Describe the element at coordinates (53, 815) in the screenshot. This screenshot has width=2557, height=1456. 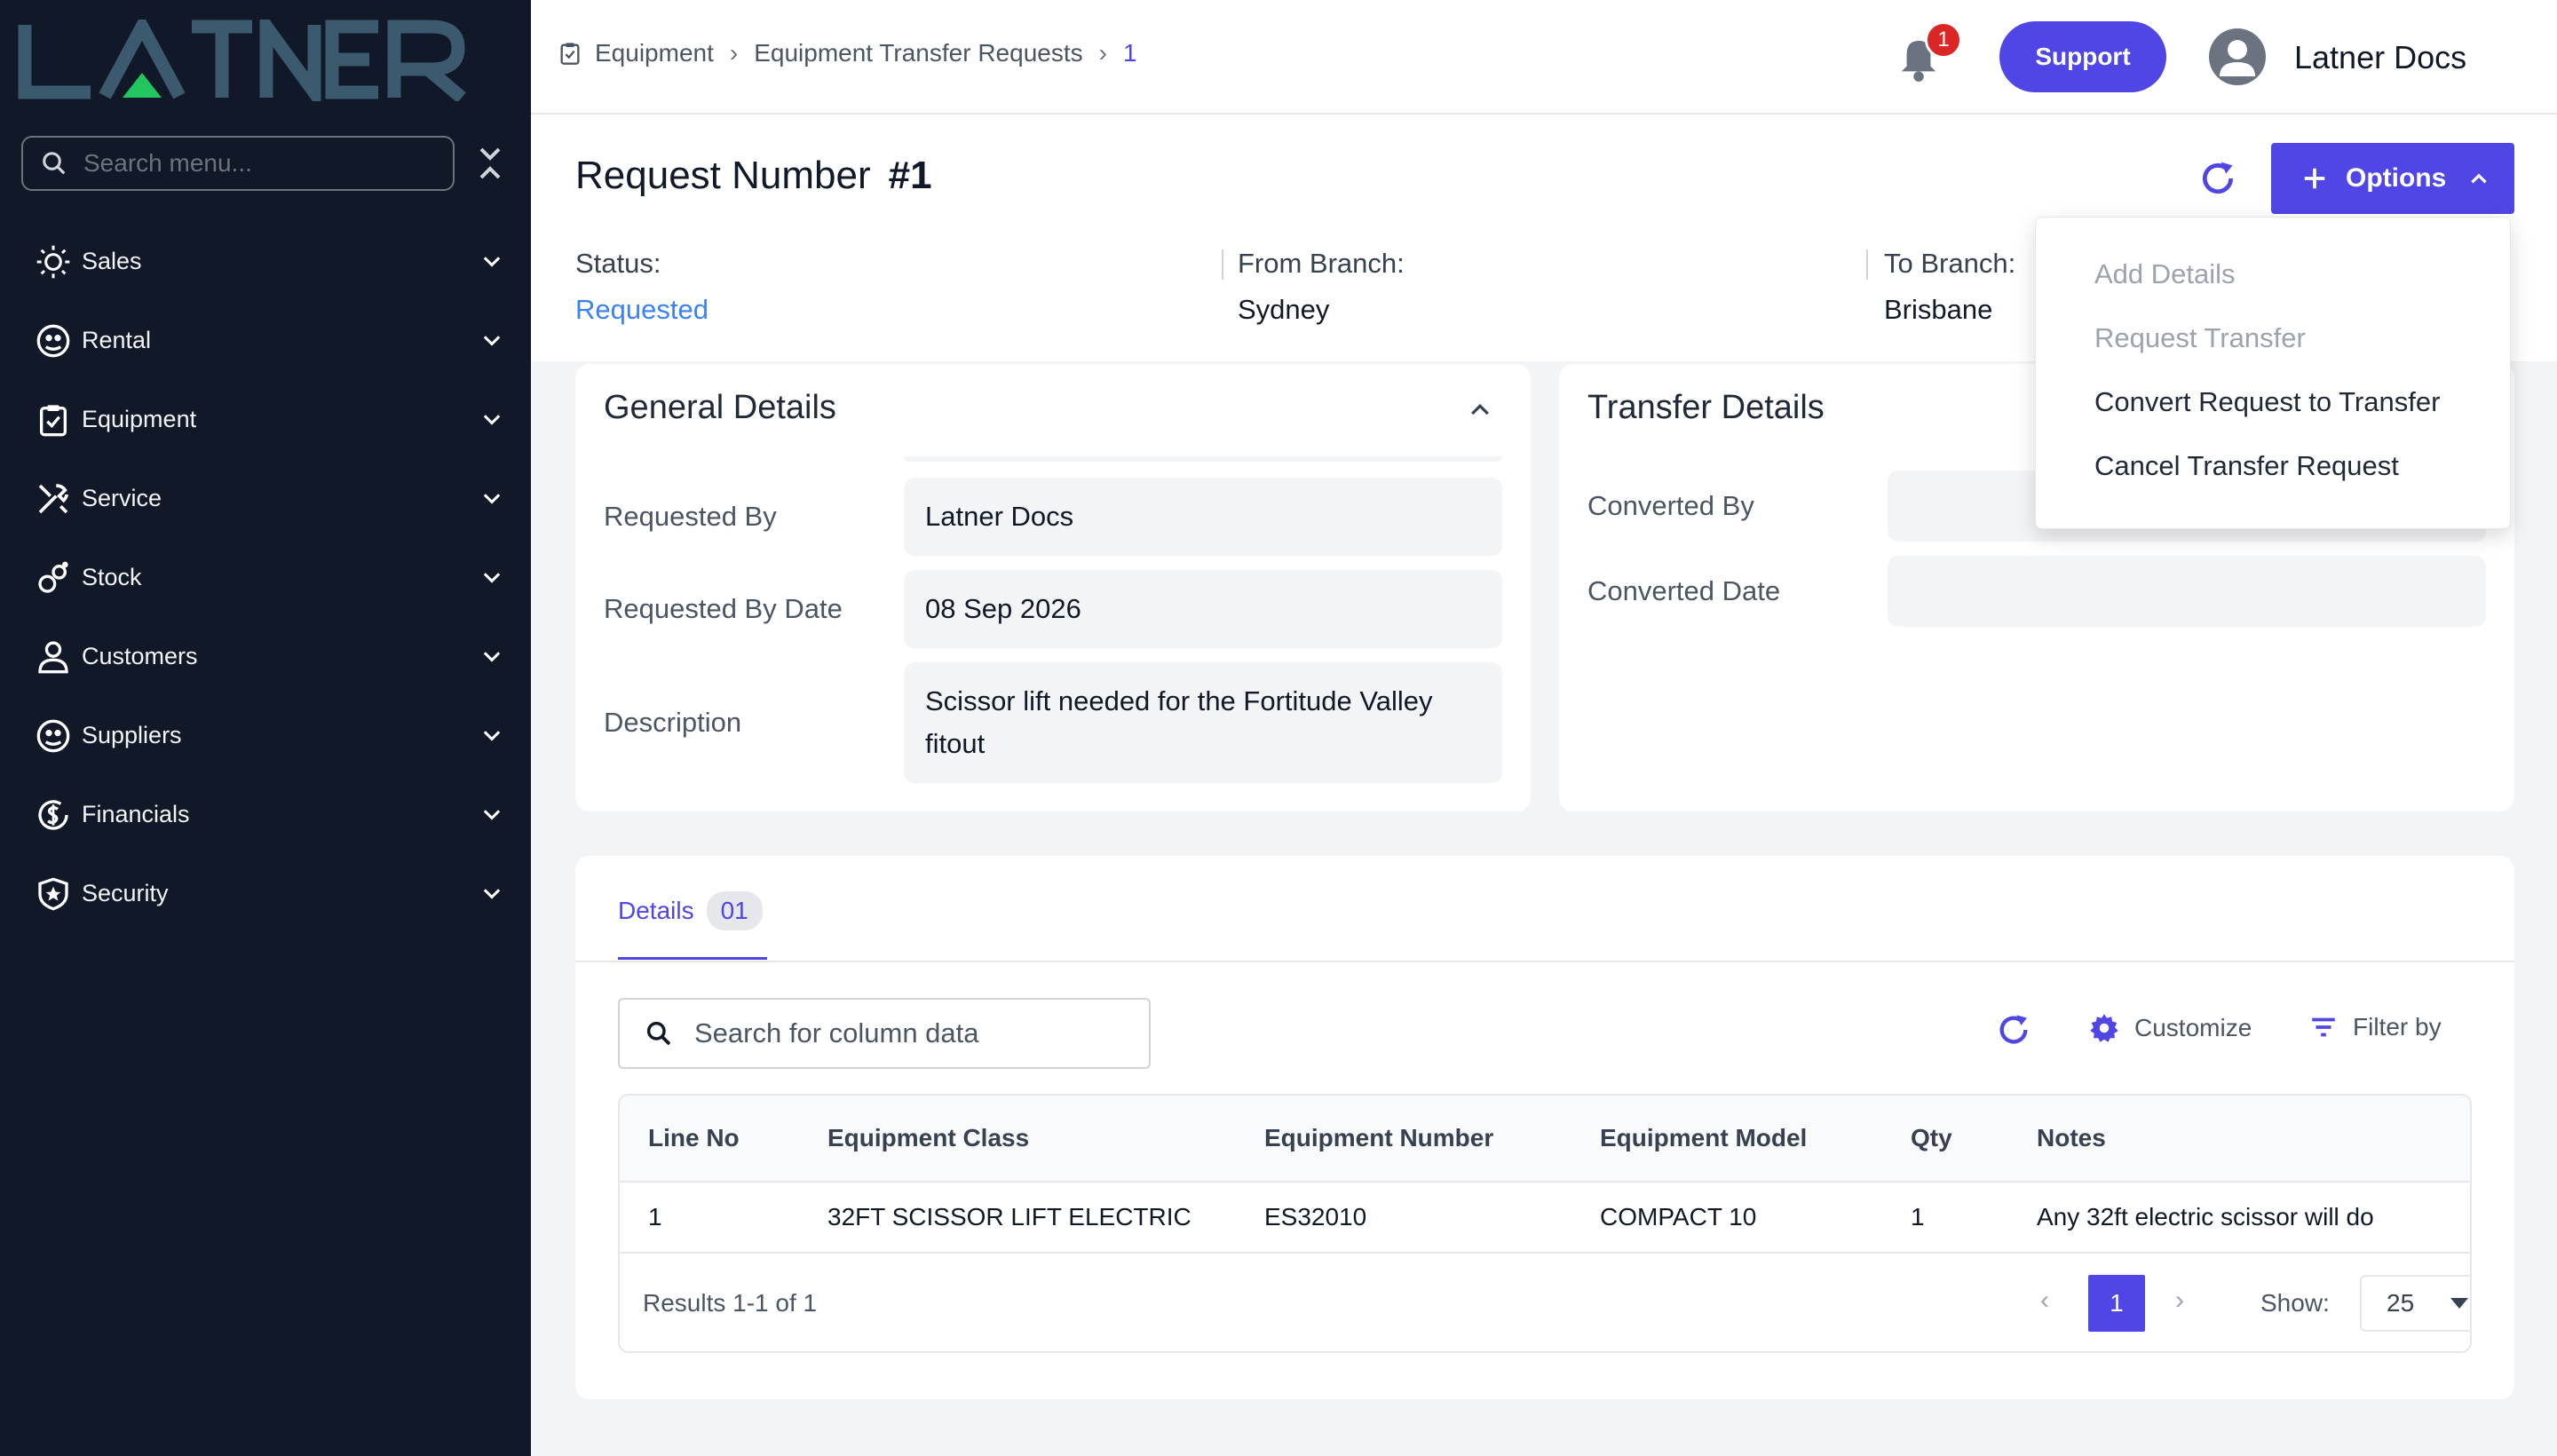
I see `financials-icon` at that location.